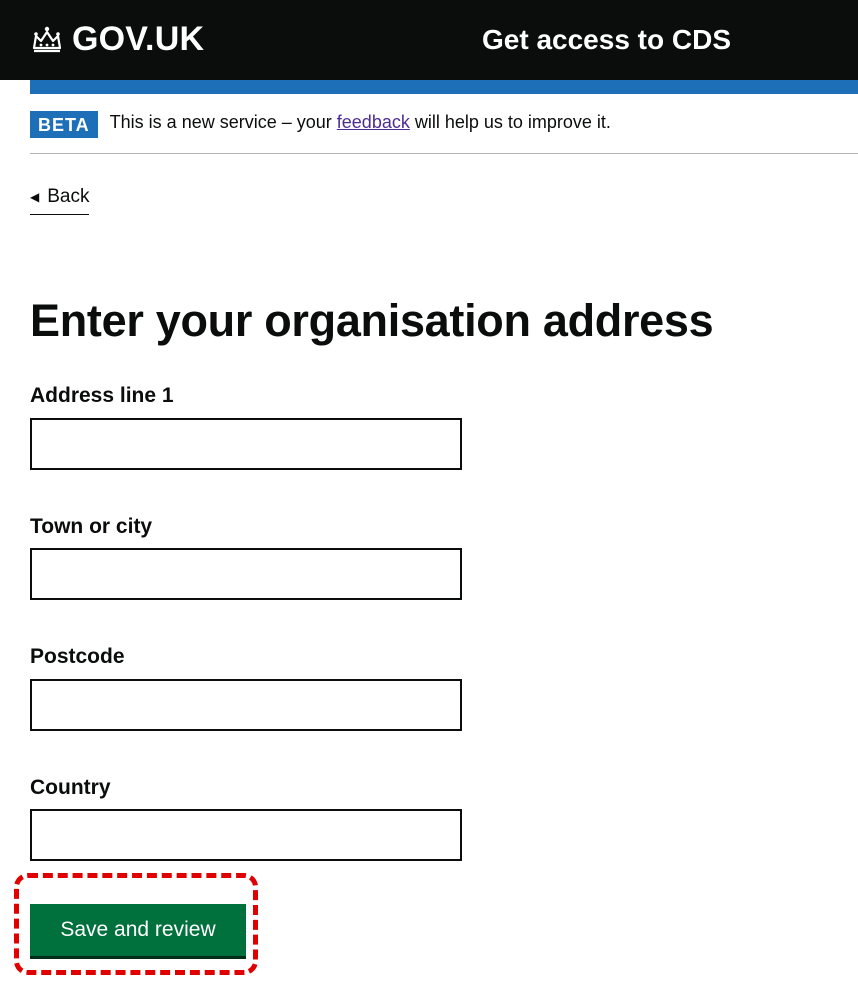  Describe the element at coordinates (373, 122) in the screenshot. I see `feedback-link: feedback` at that location.